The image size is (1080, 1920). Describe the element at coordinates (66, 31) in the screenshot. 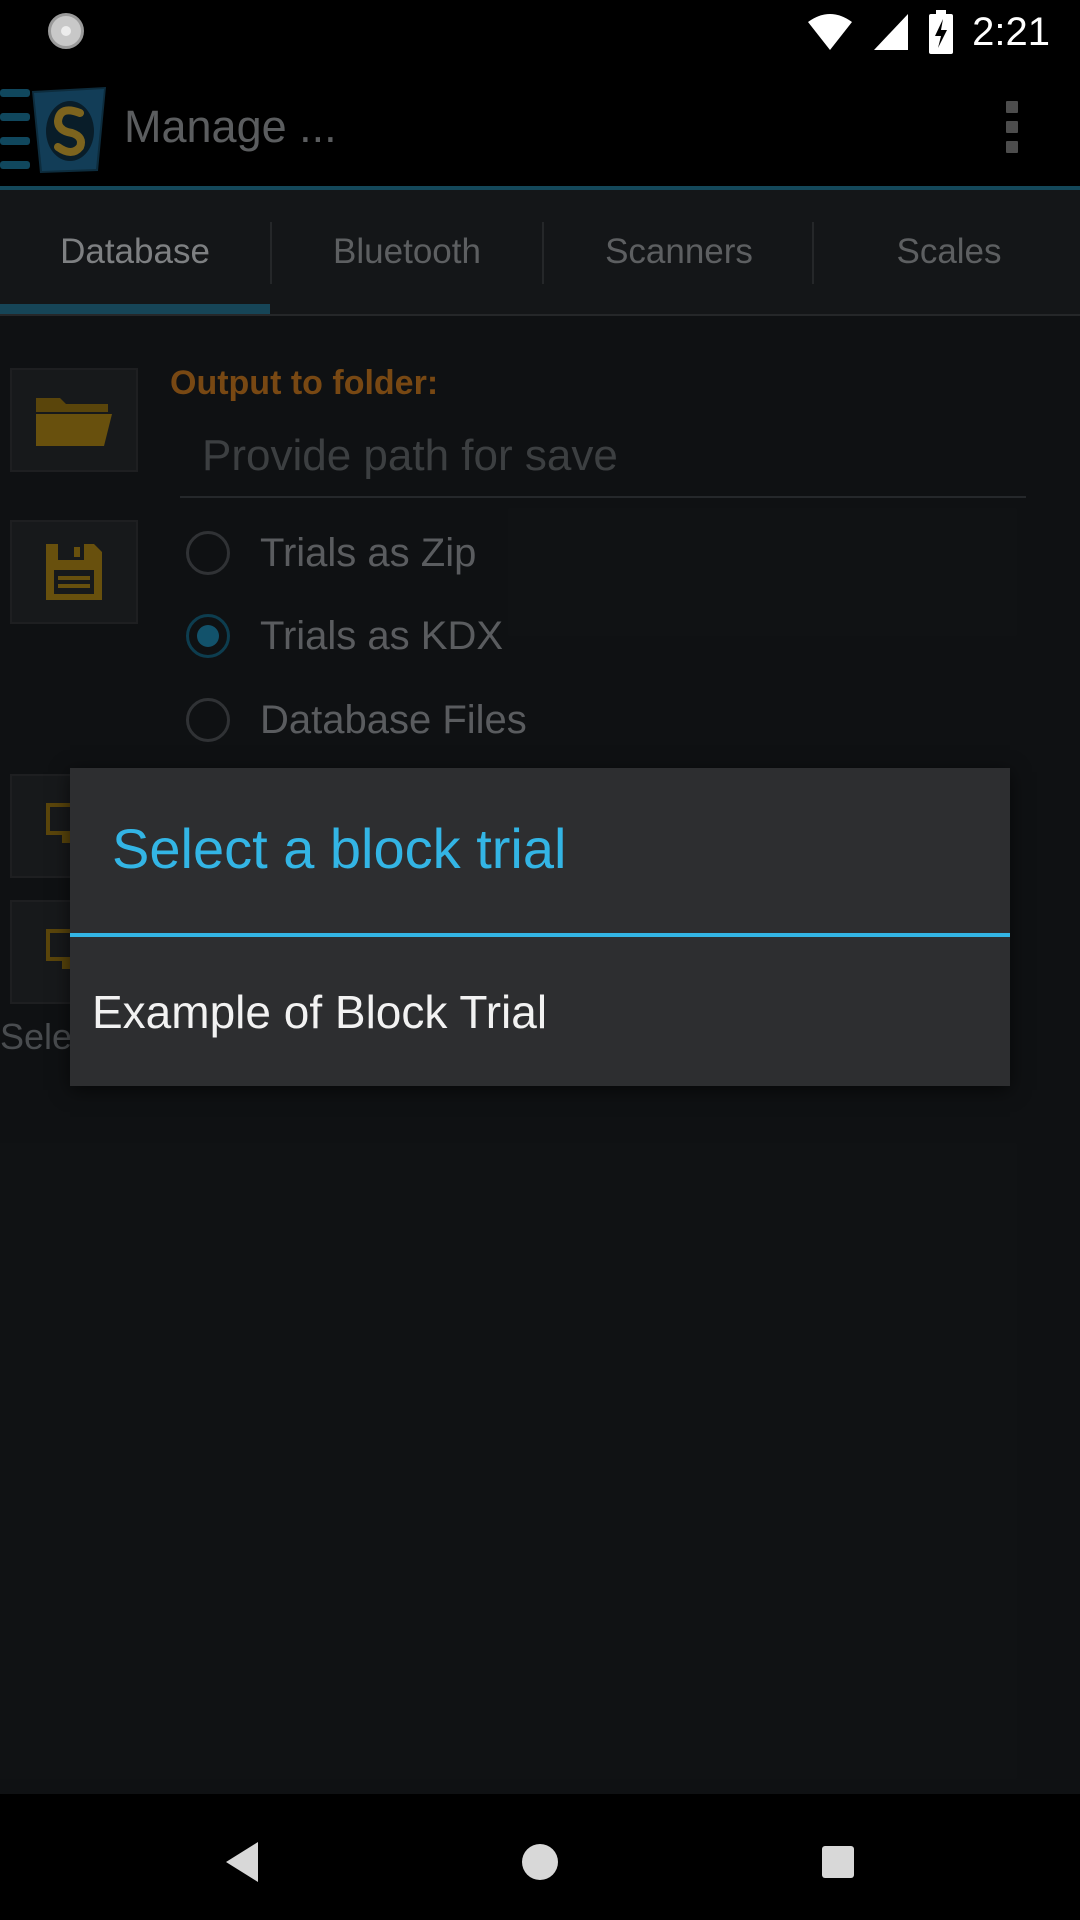

I see `sync-icon` at that location.